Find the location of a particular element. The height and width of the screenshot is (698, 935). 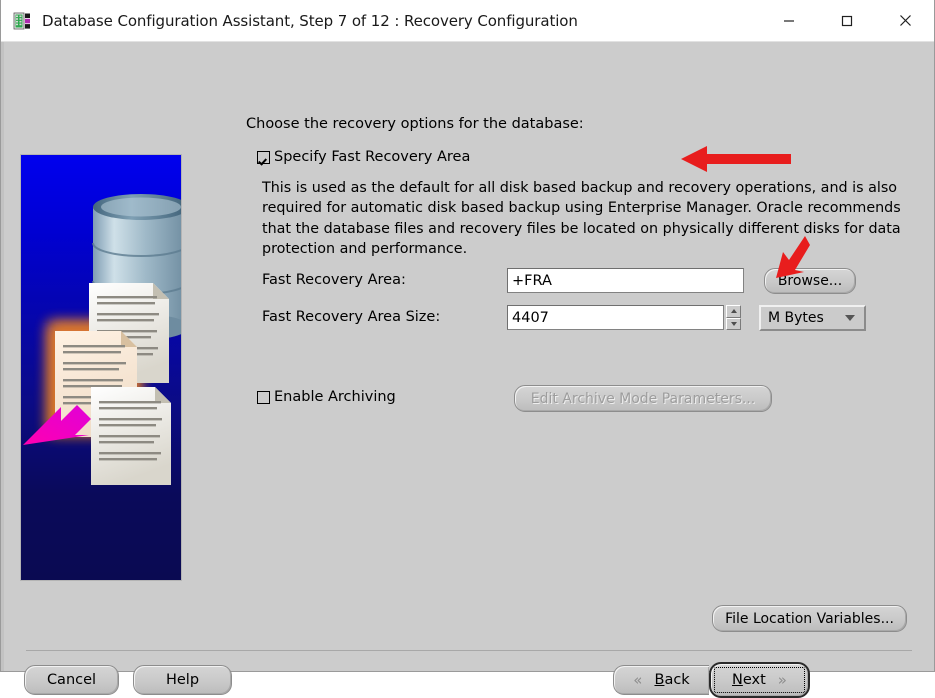

enable-archiving-label: Enable Archiving is located at coordinates (335, 397).